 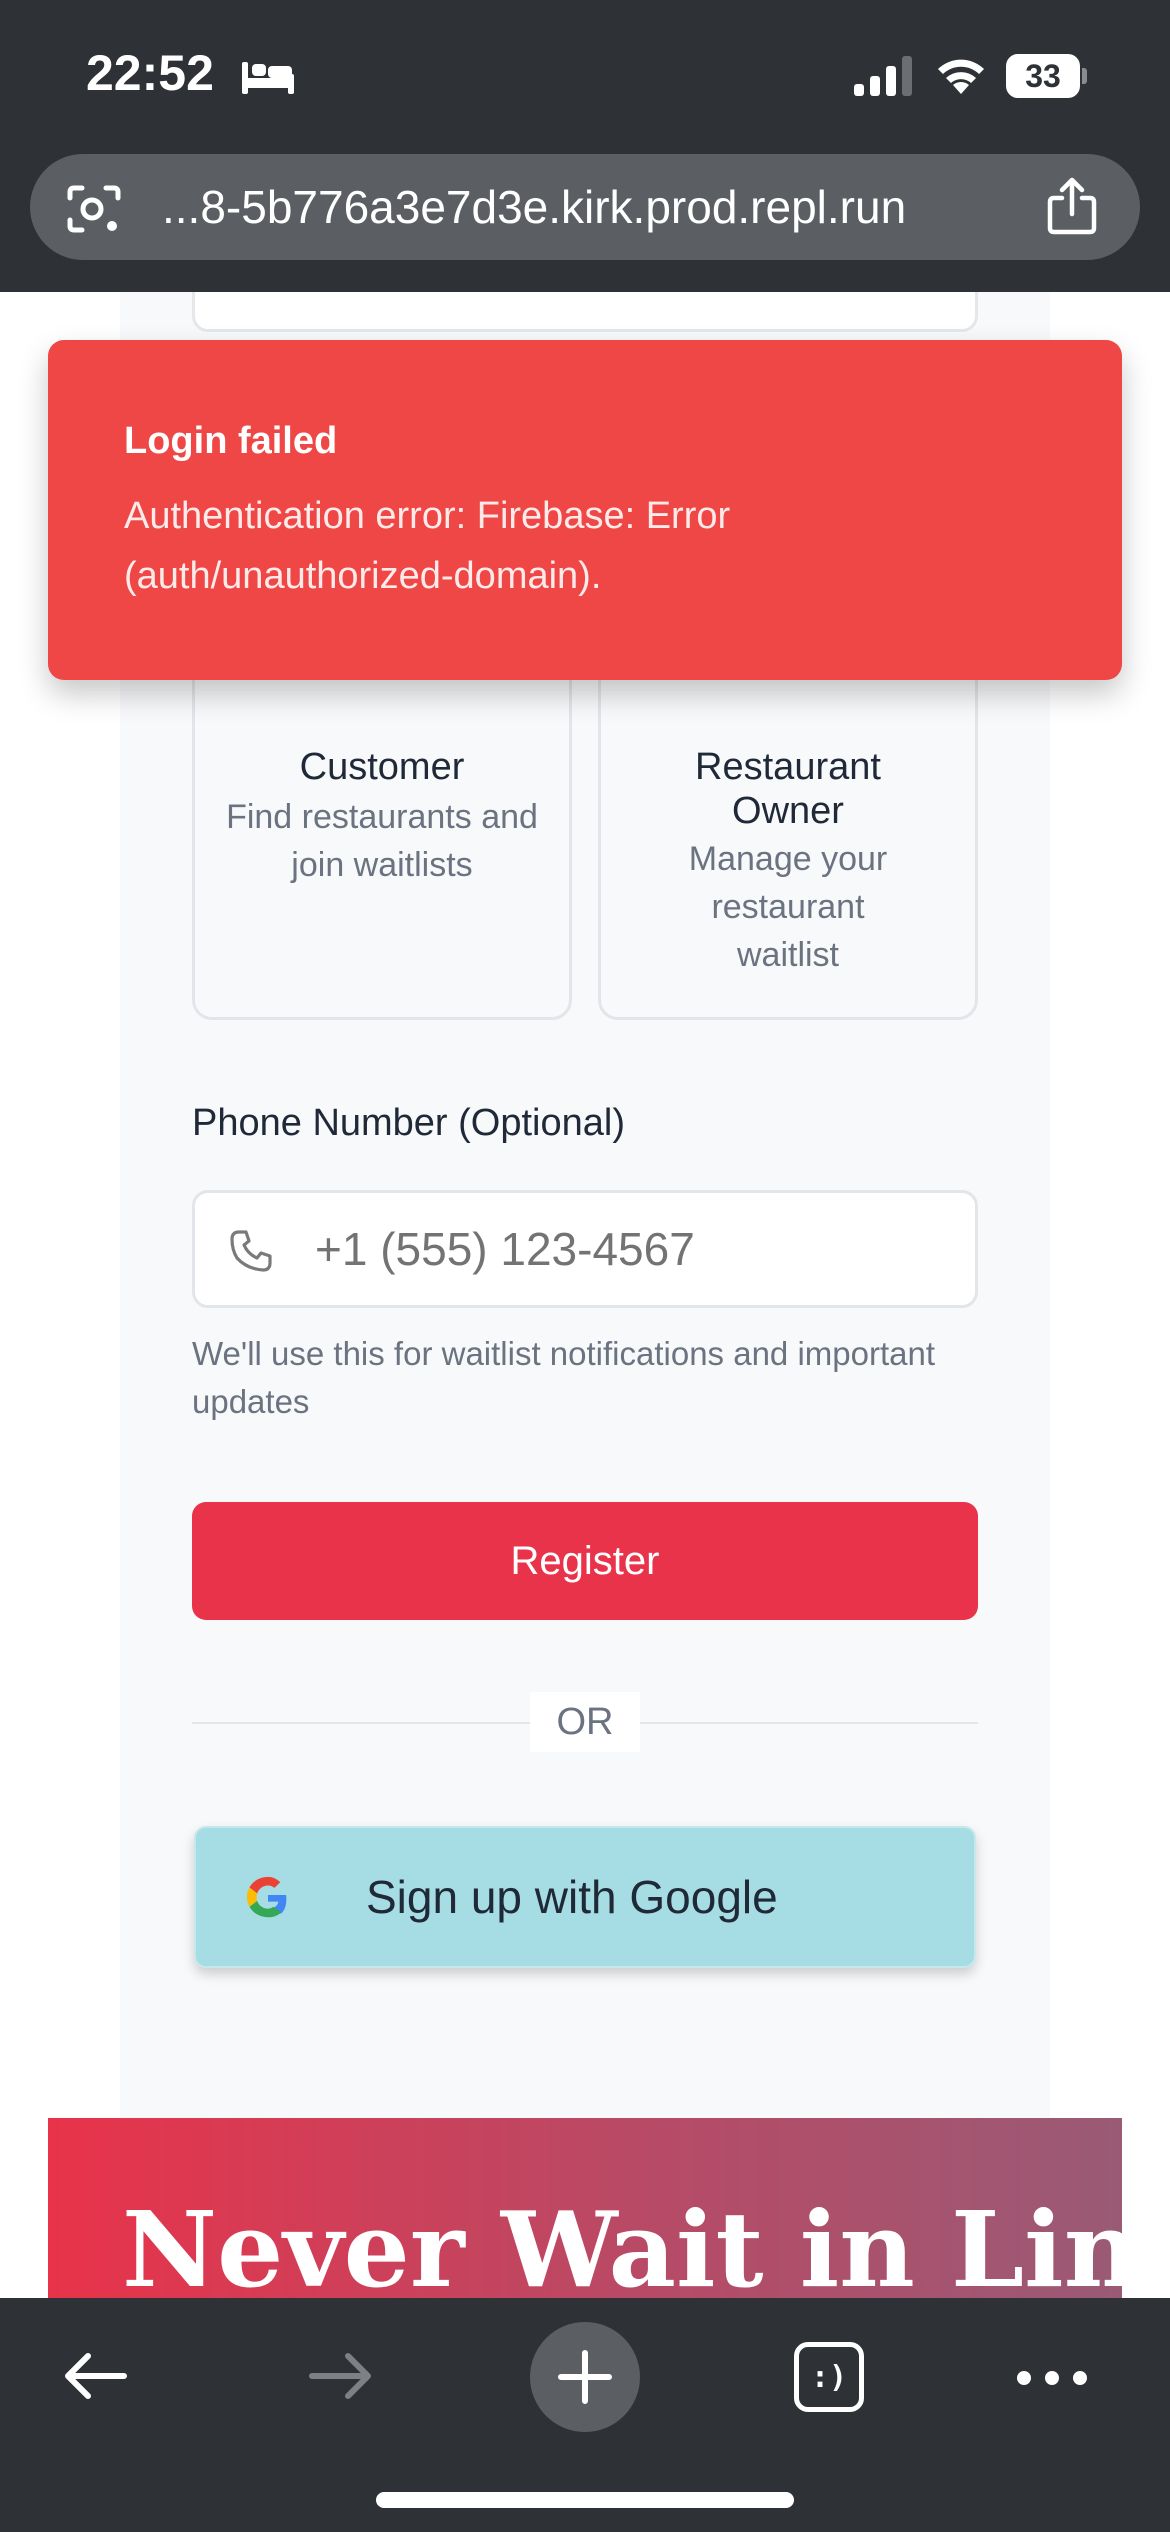 I want to click on role-title-customer: Customer, so click(x=382, y=767).